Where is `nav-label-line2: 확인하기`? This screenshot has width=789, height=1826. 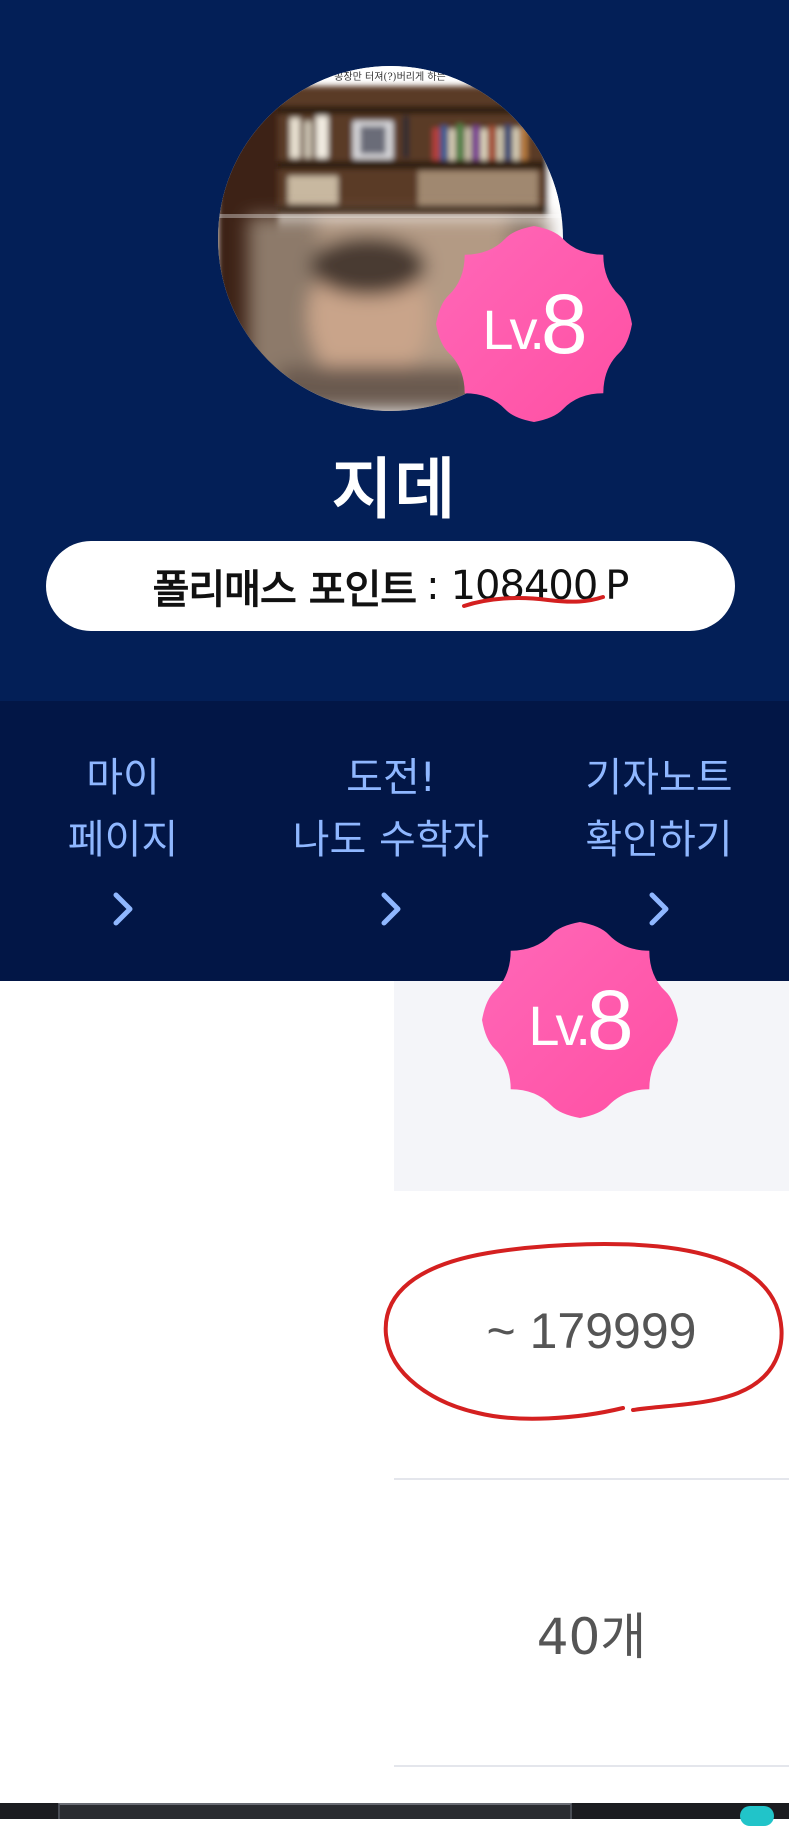 nav-label-line2: 확인하기 is located at coordinates (659, 840).